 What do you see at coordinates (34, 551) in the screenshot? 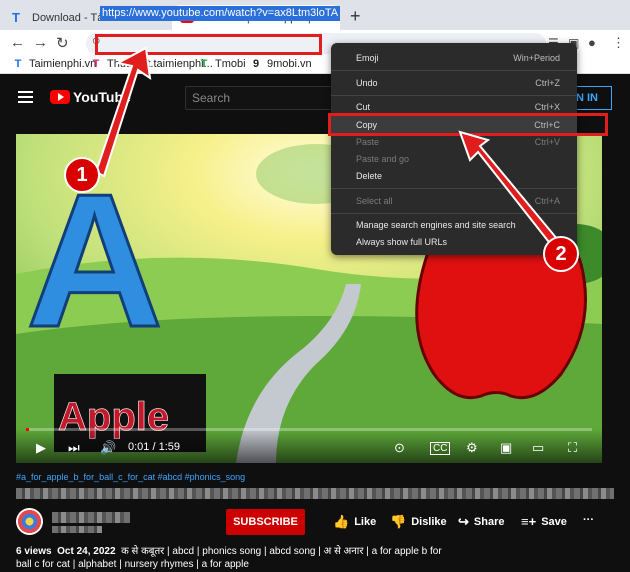
I see `view-count: 6 views` at bounding box center [34, 551].